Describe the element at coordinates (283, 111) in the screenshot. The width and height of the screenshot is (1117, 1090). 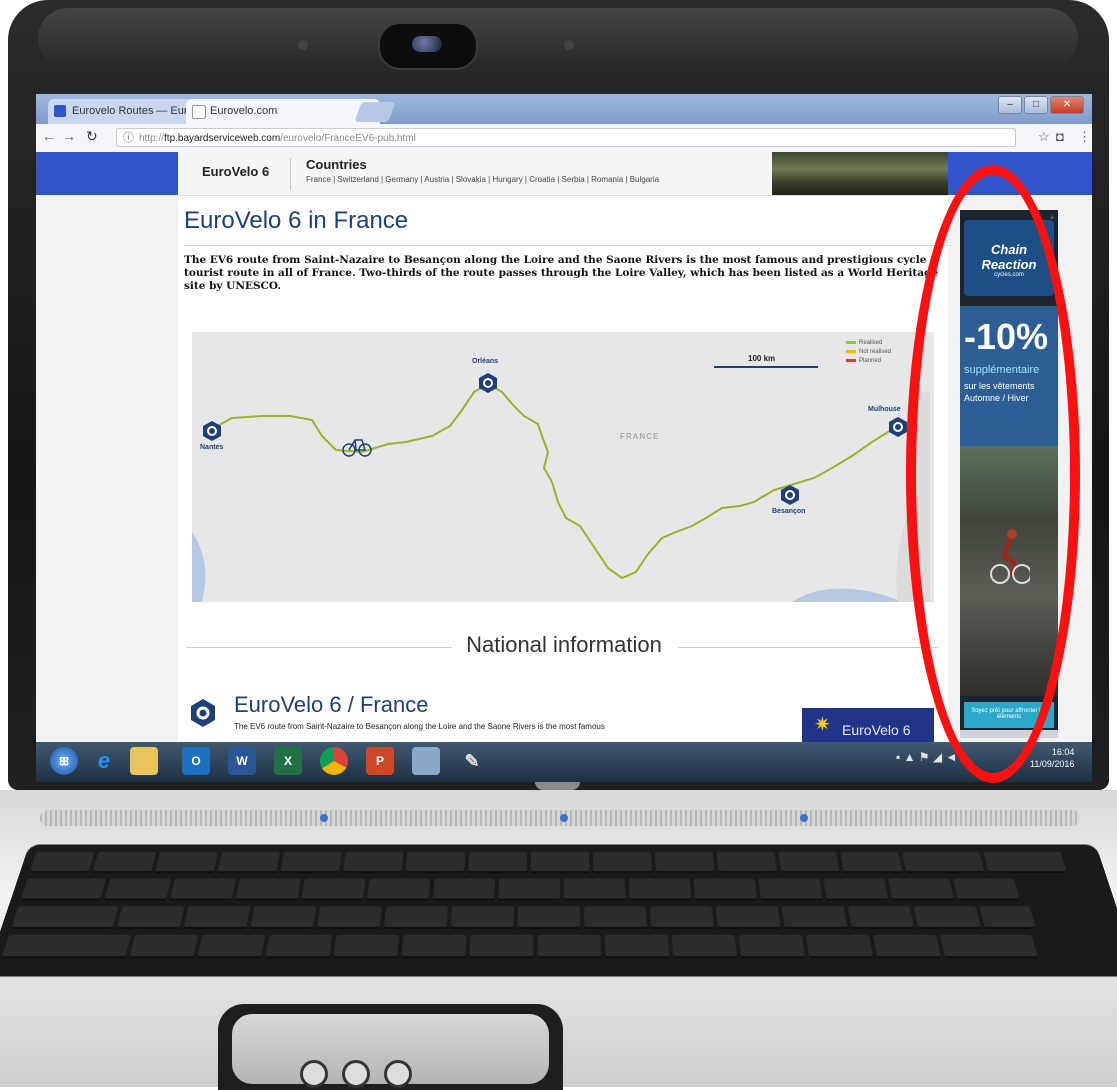
I see `tab-eurovelo-com: Eurovelo.com ×` at that location.